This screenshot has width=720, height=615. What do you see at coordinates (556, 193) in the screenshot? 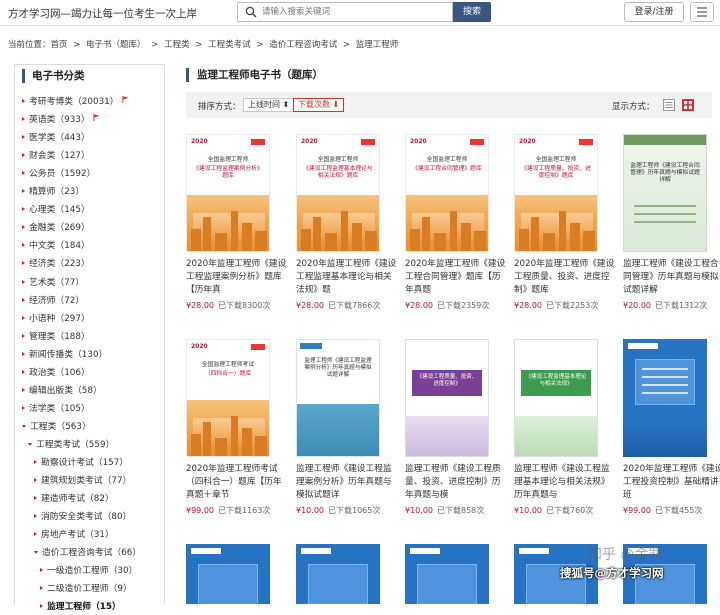
I see `book-cover: 2020 全国监理工程师 《建设工程质量、投资、进度控制》题库` at bounding box center [556, 193].